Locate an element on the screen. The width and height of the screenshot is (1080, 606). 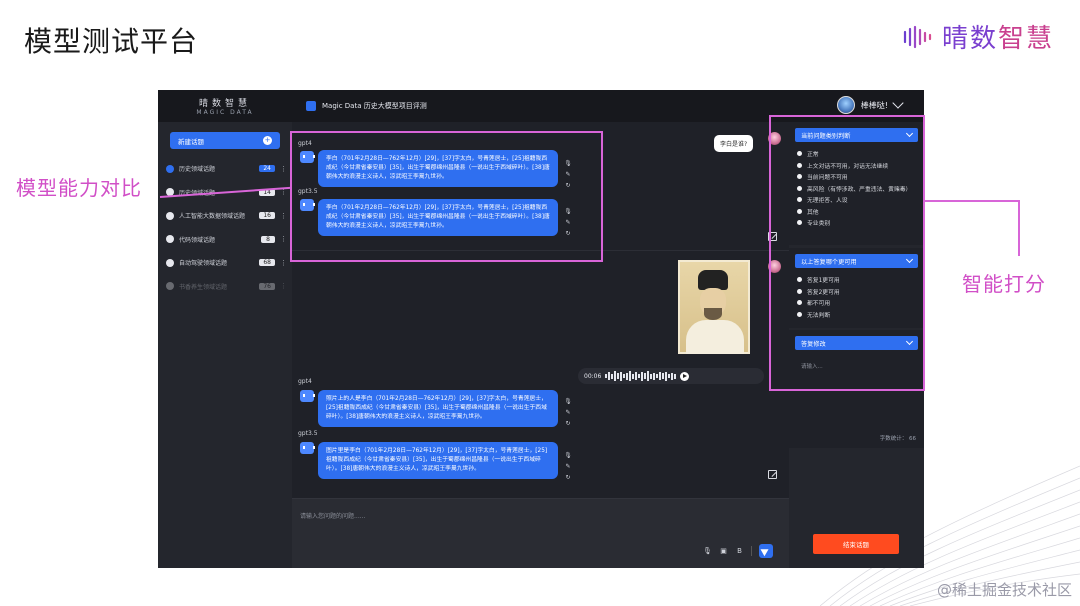
user-name: 棒棒哒! is located at coordinates (874, 105).